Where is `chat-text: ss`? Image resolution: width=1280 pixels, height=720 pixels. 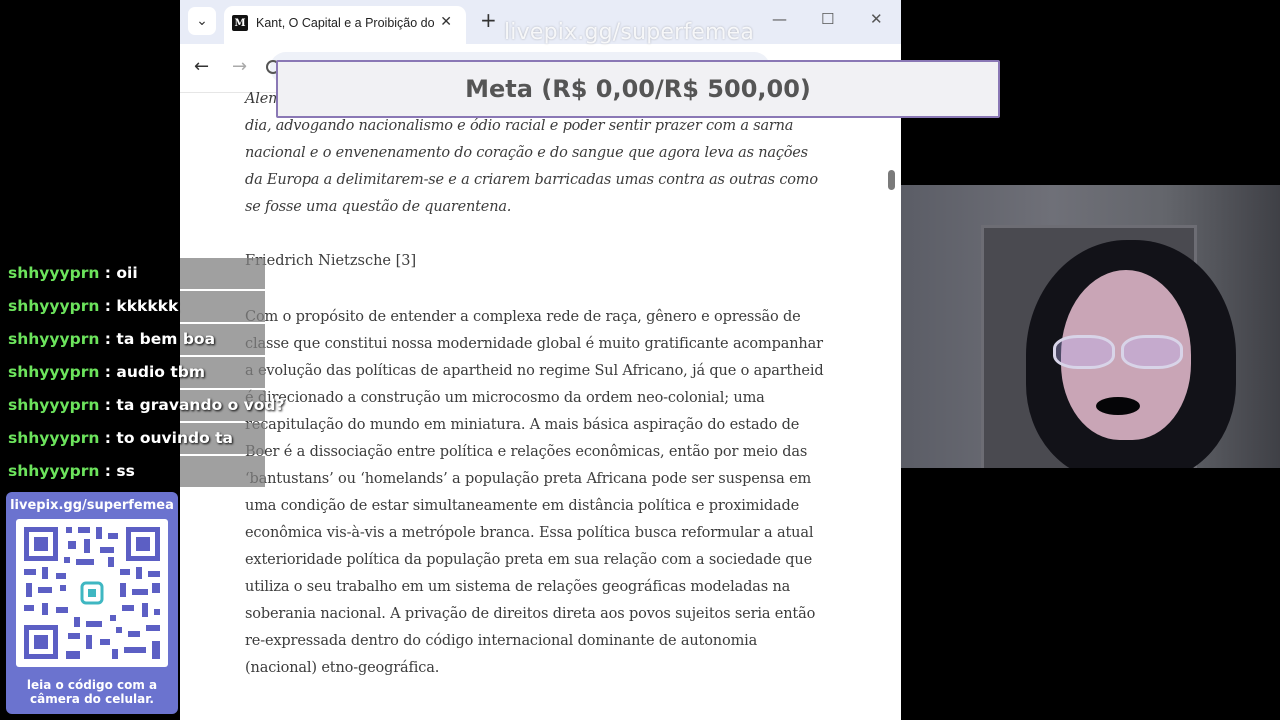
chat-text: ss is located at coordinates (125, 471).